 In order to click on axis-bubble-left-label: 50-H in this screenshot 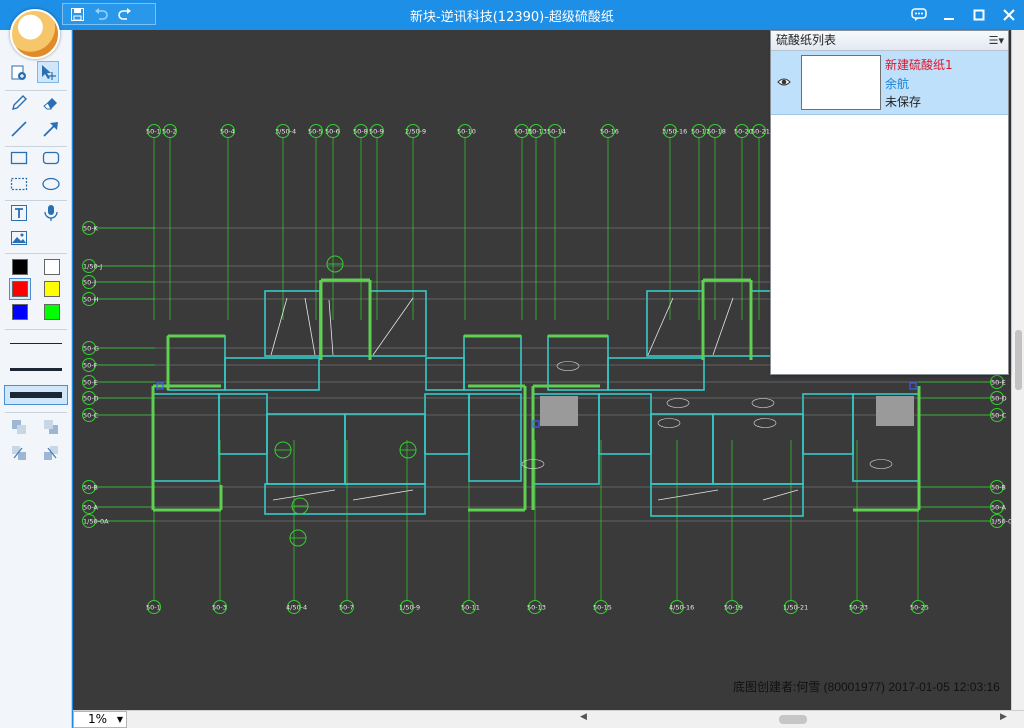, I will do `click(91, 300)`.